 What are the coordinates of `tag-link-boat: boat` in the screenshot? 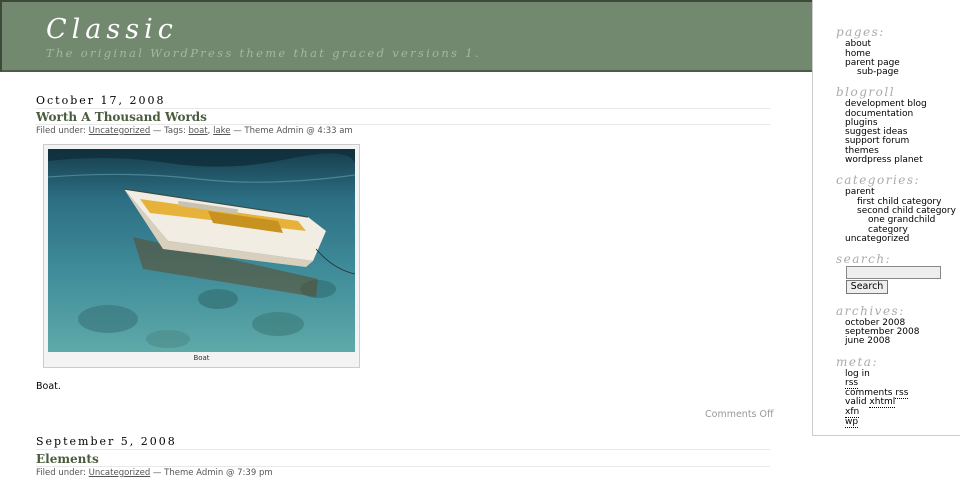 It's located at (198, 131).